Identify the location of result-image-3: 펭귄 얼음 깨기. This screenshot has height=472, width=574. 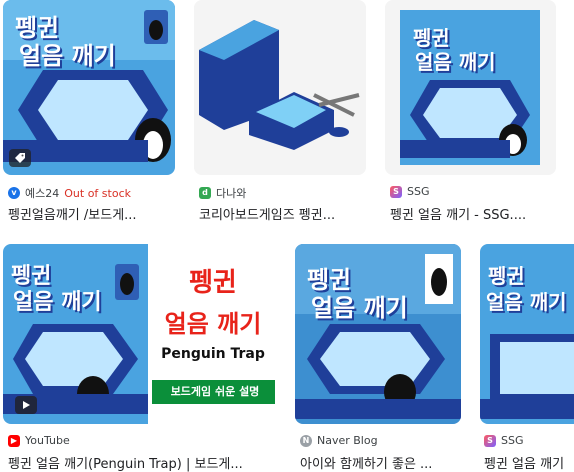
(470, 87).